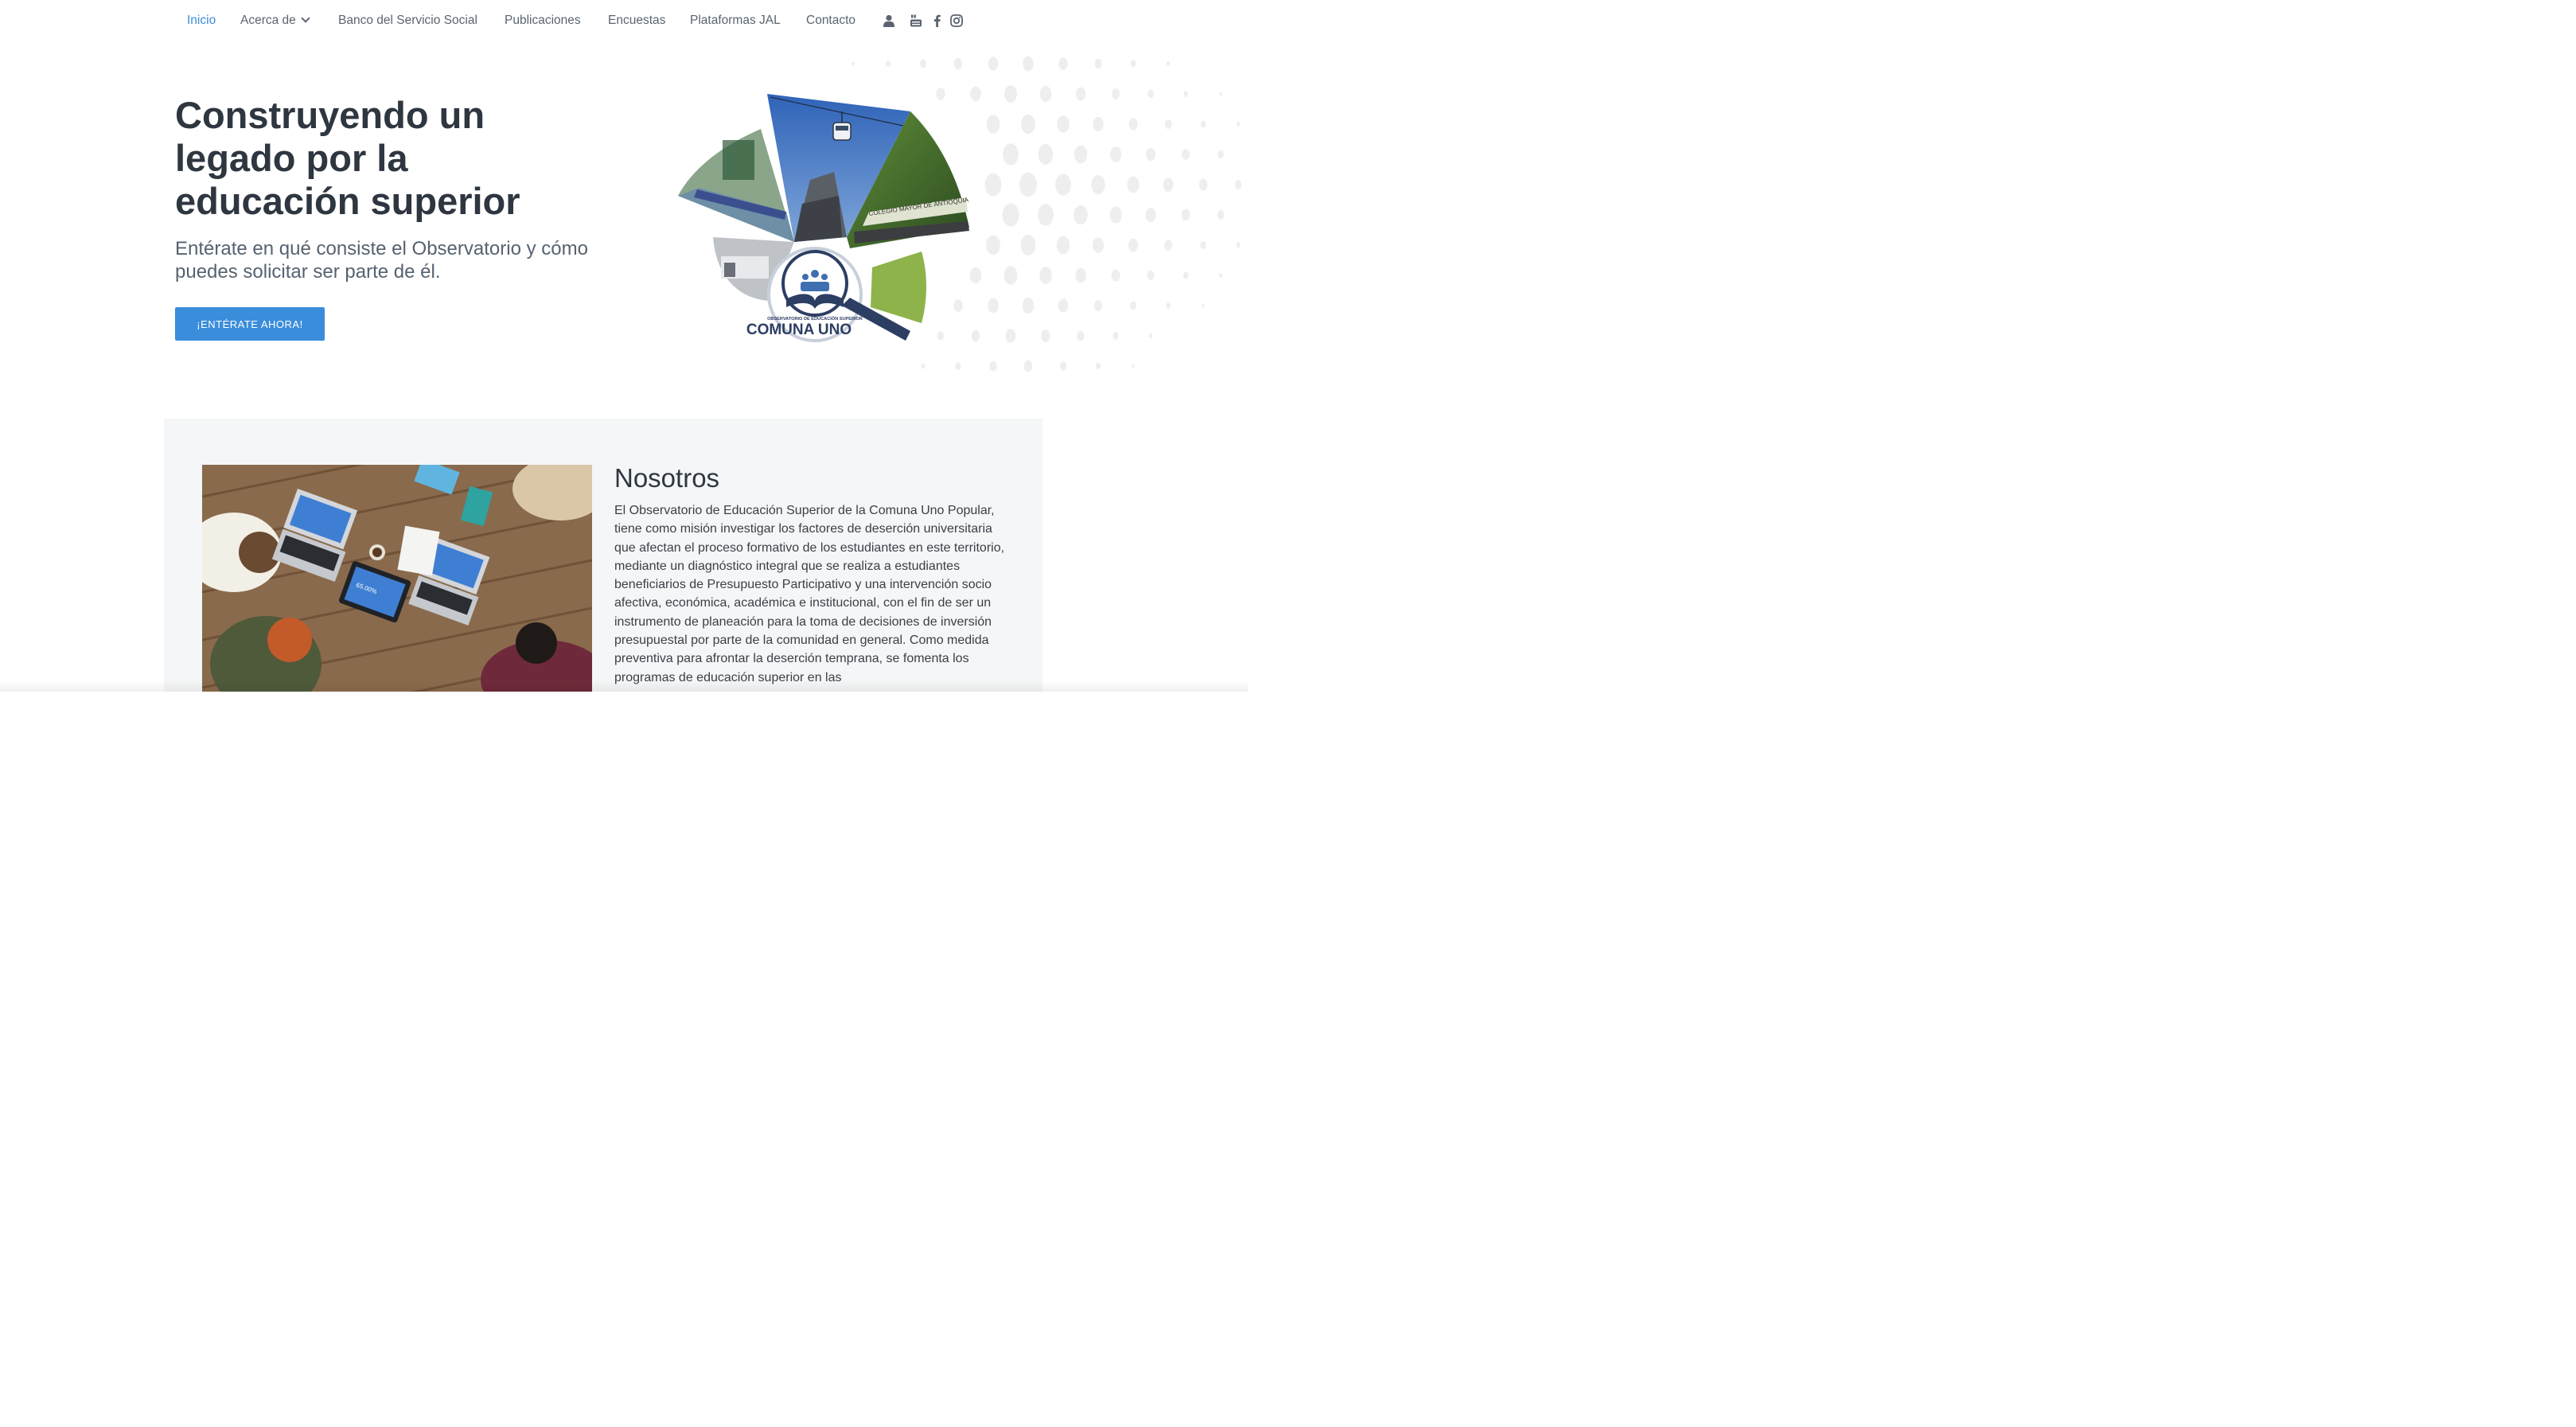 The width and height of the screenshot is (2576, 1427). I want to click on chevron-down-icon, so click(305, 18).